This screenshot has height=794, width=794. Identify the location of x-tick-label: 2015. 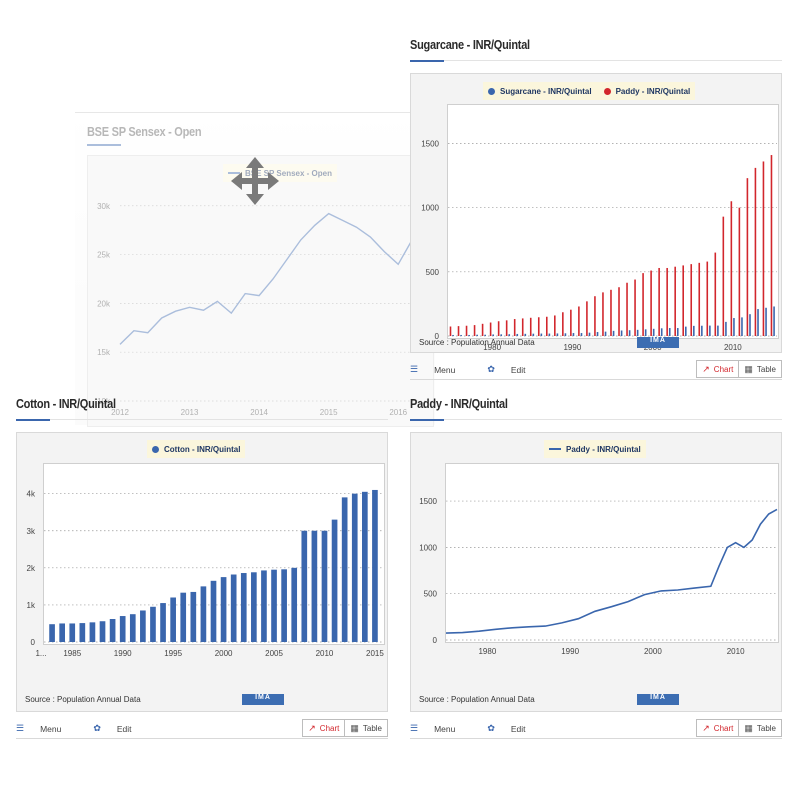
(375, 653).